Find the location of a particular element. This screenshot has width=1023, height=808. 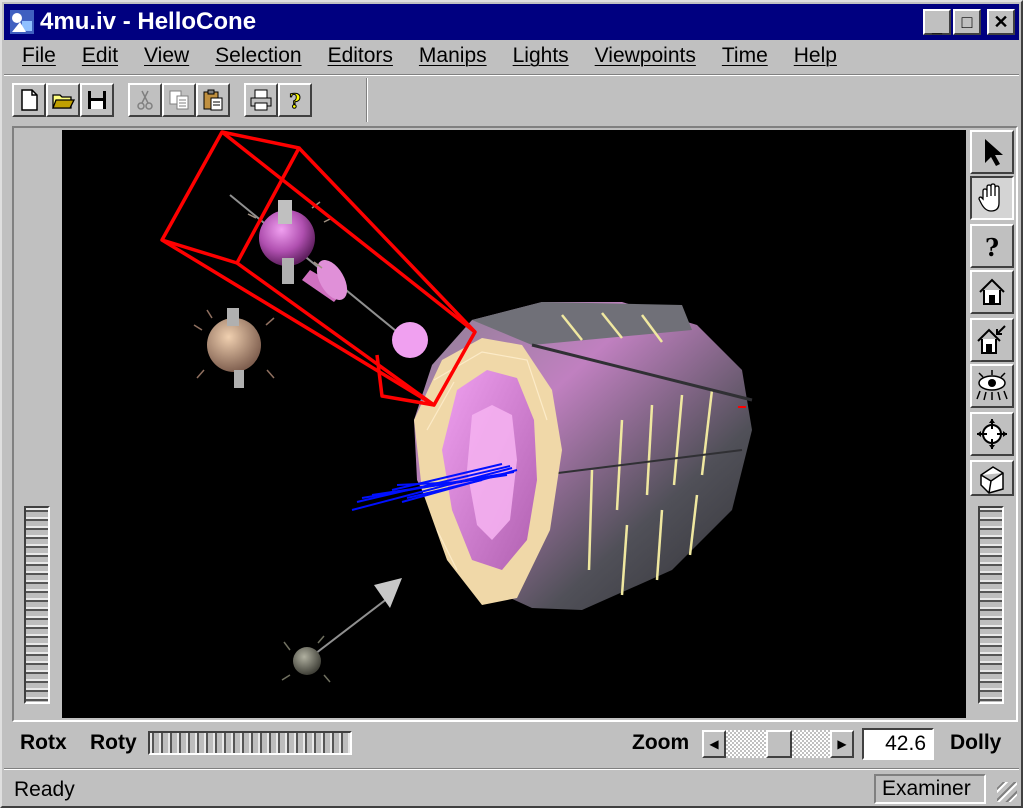

new-button is located at coordinates (29, 100).